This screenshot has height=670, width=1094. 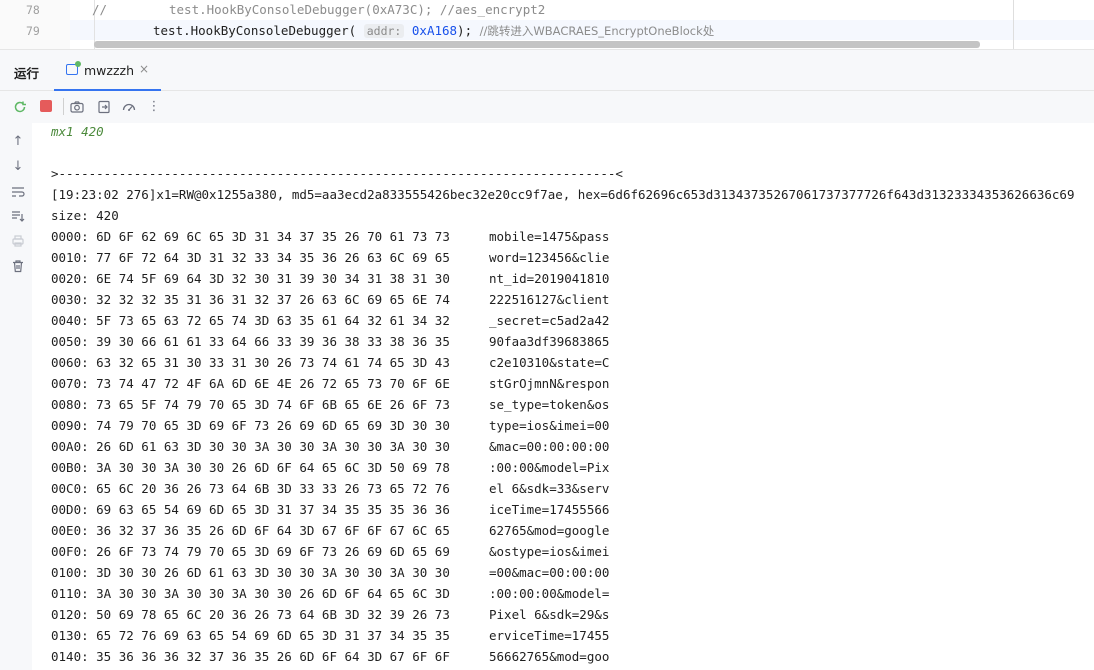 What do you see at coordinates (154, 107) in the screenshot?
I see `more-icon: ⋮` at bounding box center [154, 107].